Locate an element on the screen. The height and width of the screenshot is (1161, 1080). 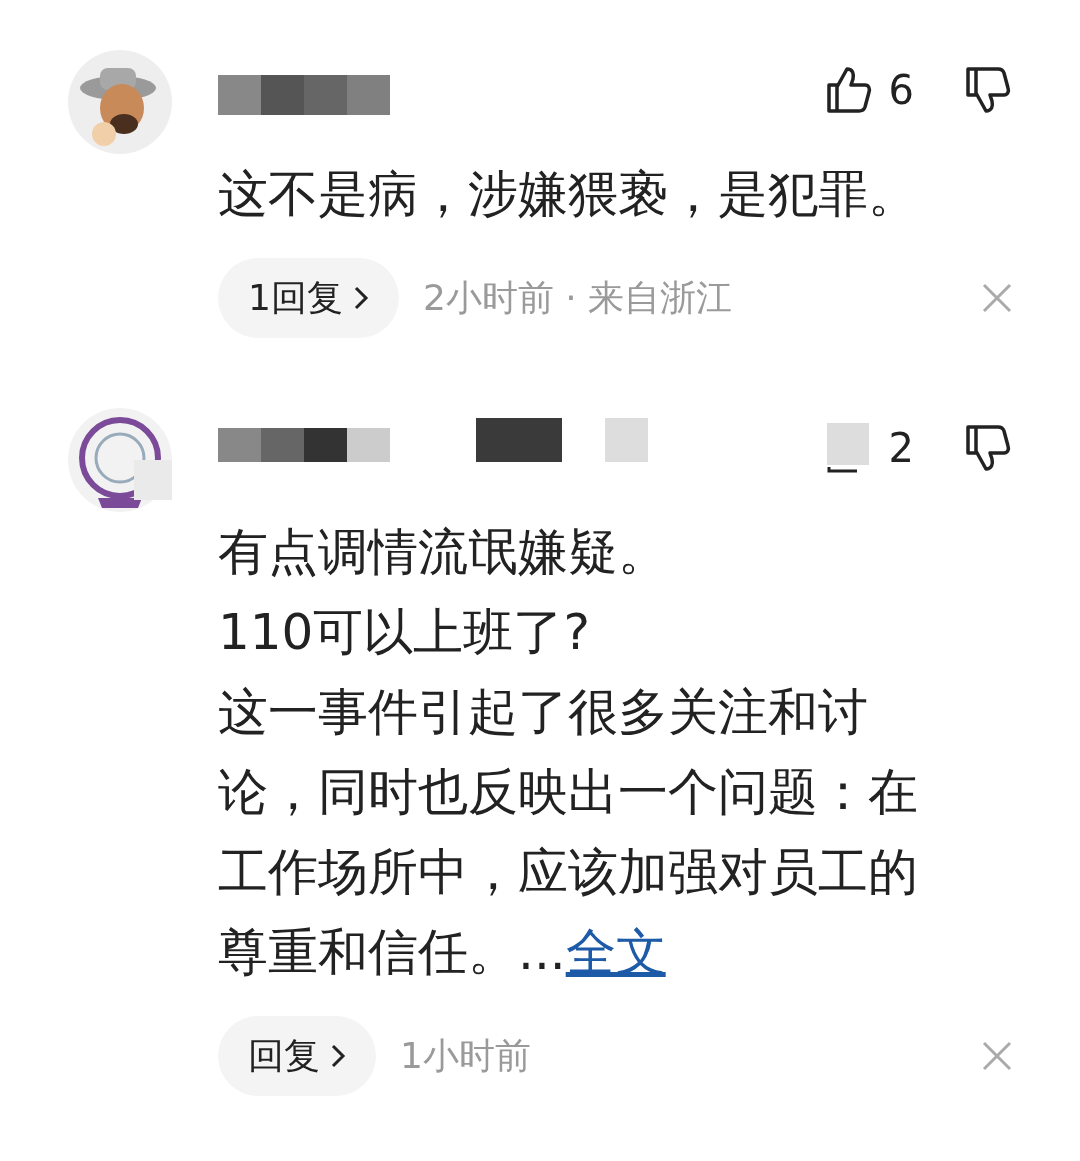
full-text-link: 全文 is located at coordinates (615, 952).